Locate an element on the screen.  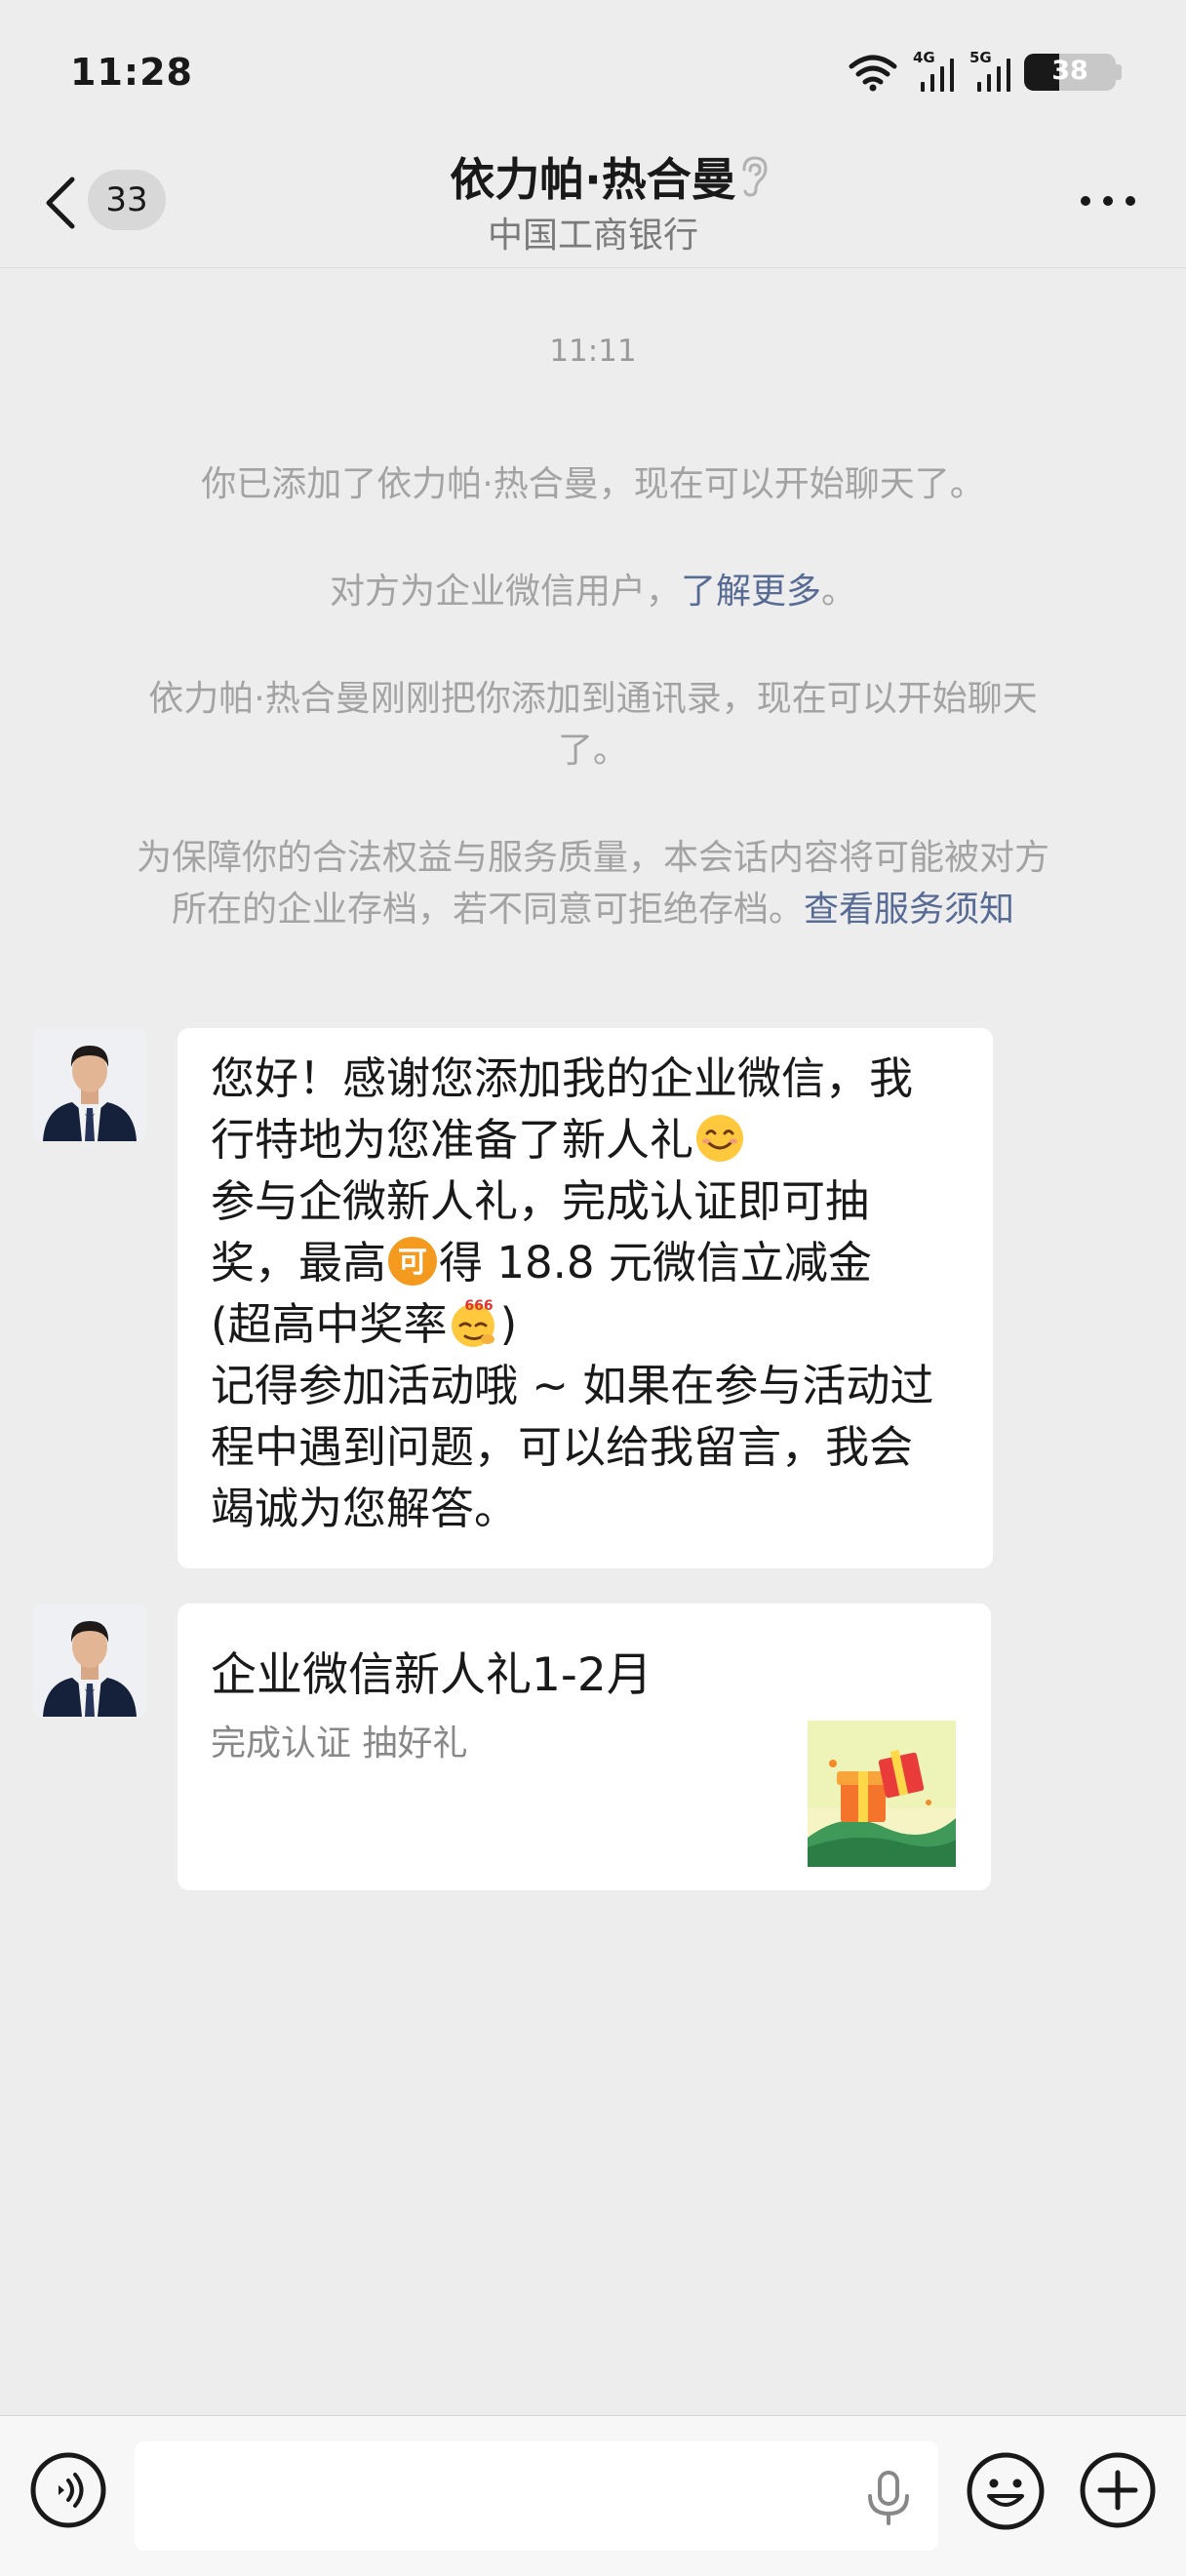
system-message-added: 你已添加了依力帕·热合曼，现在可以开始聊天了。 is located at coordinates (593, 484).